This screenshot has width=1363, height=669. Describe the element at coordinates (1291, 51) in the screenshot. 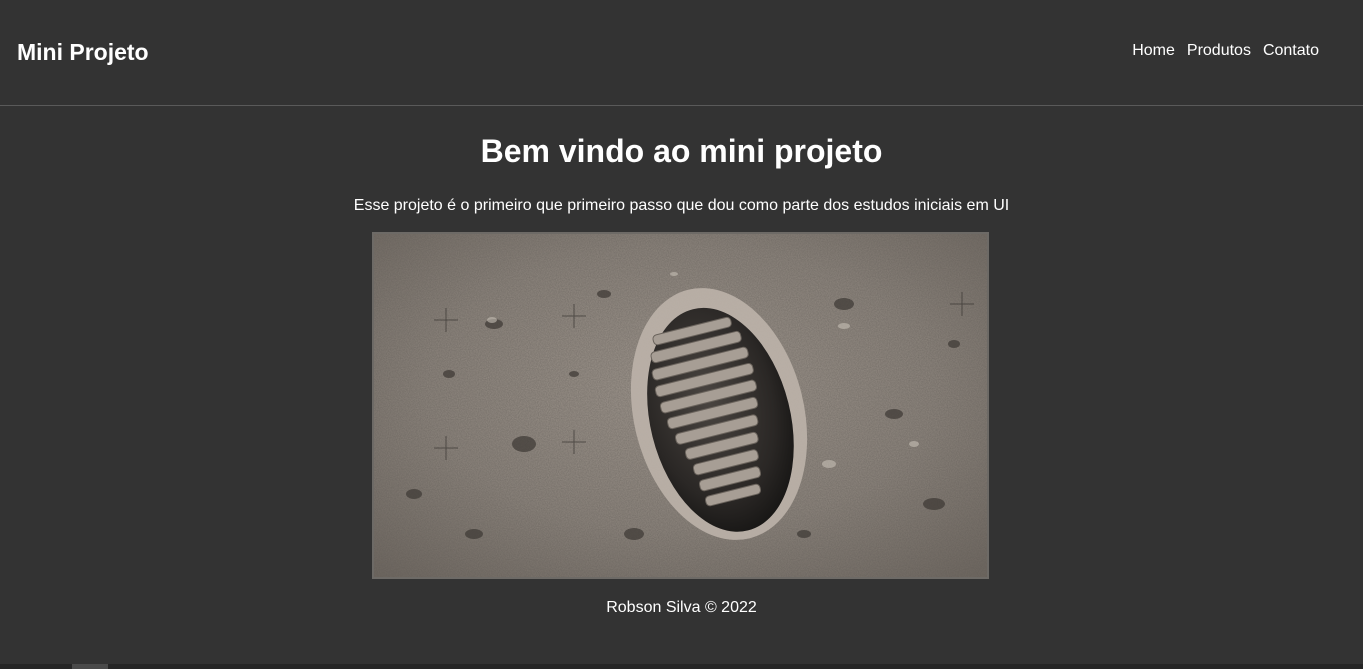

I see `nav-link-contato: Contato` at that location.